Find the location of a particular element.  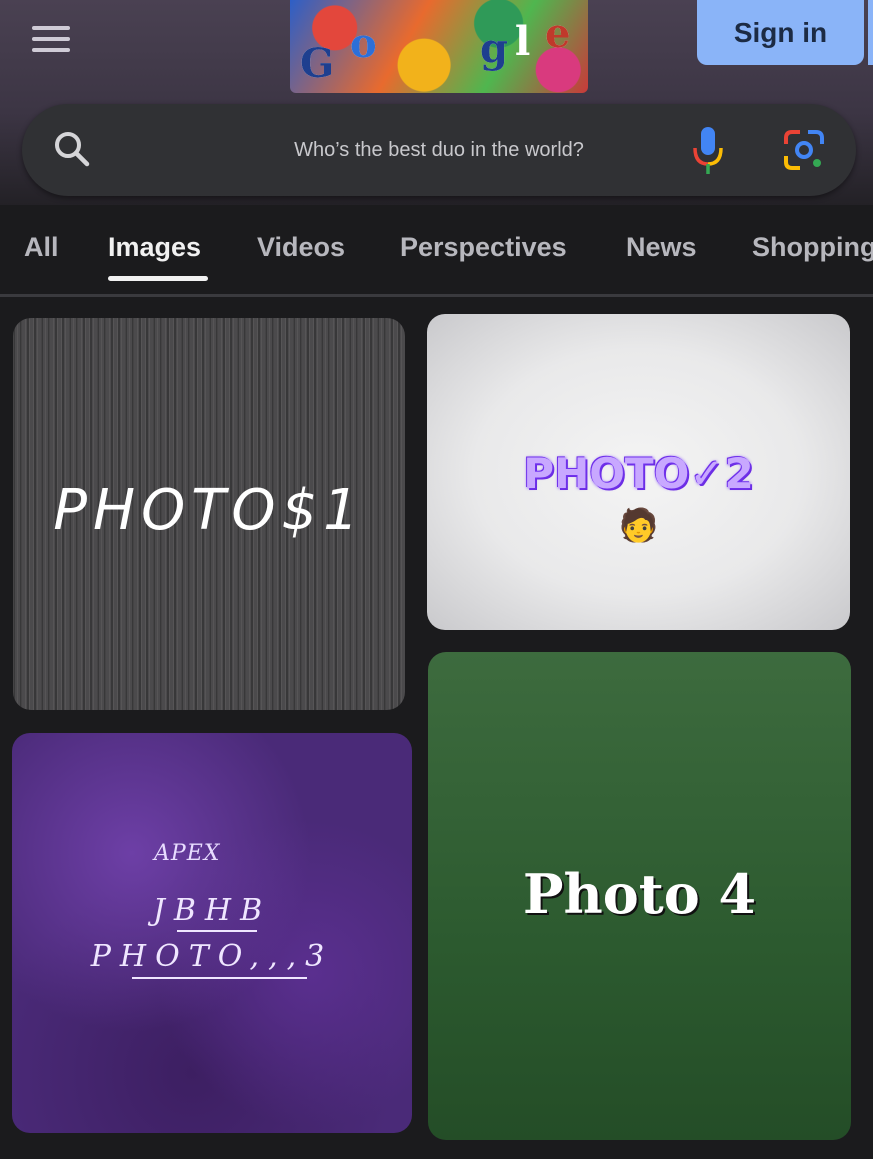

tab-shopping: Shopping is located at coordinates (812, 247).